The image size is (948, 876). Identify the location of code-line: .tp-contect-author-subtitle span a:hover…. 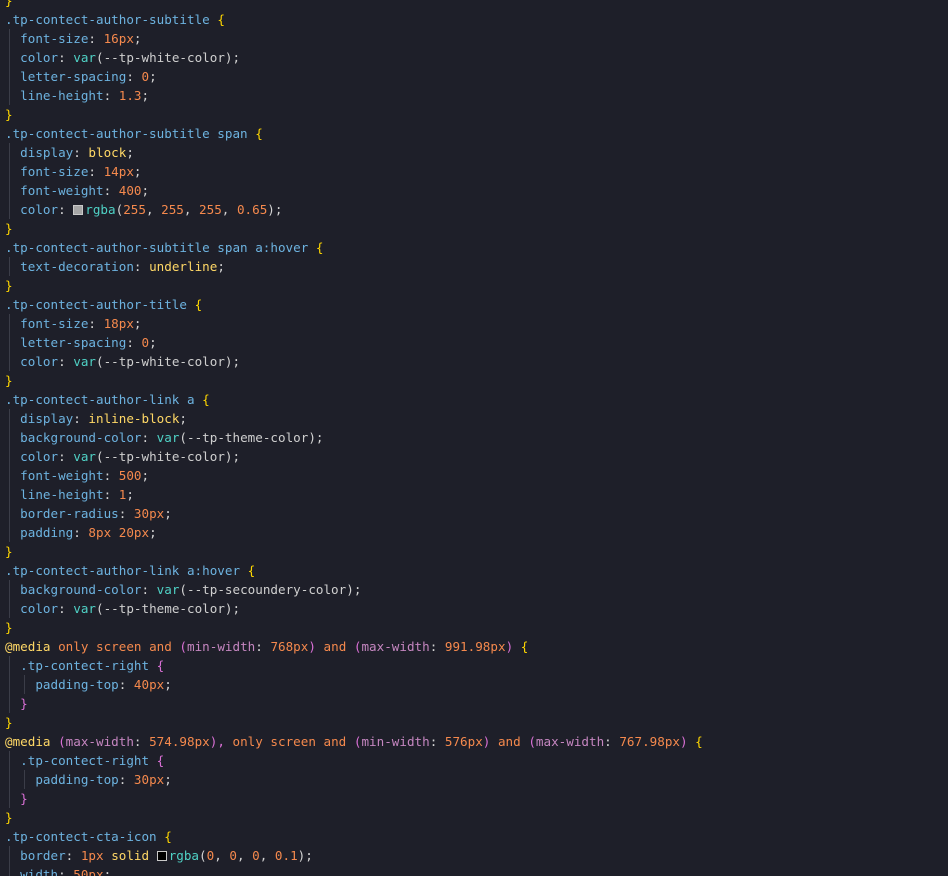
(474, 247).